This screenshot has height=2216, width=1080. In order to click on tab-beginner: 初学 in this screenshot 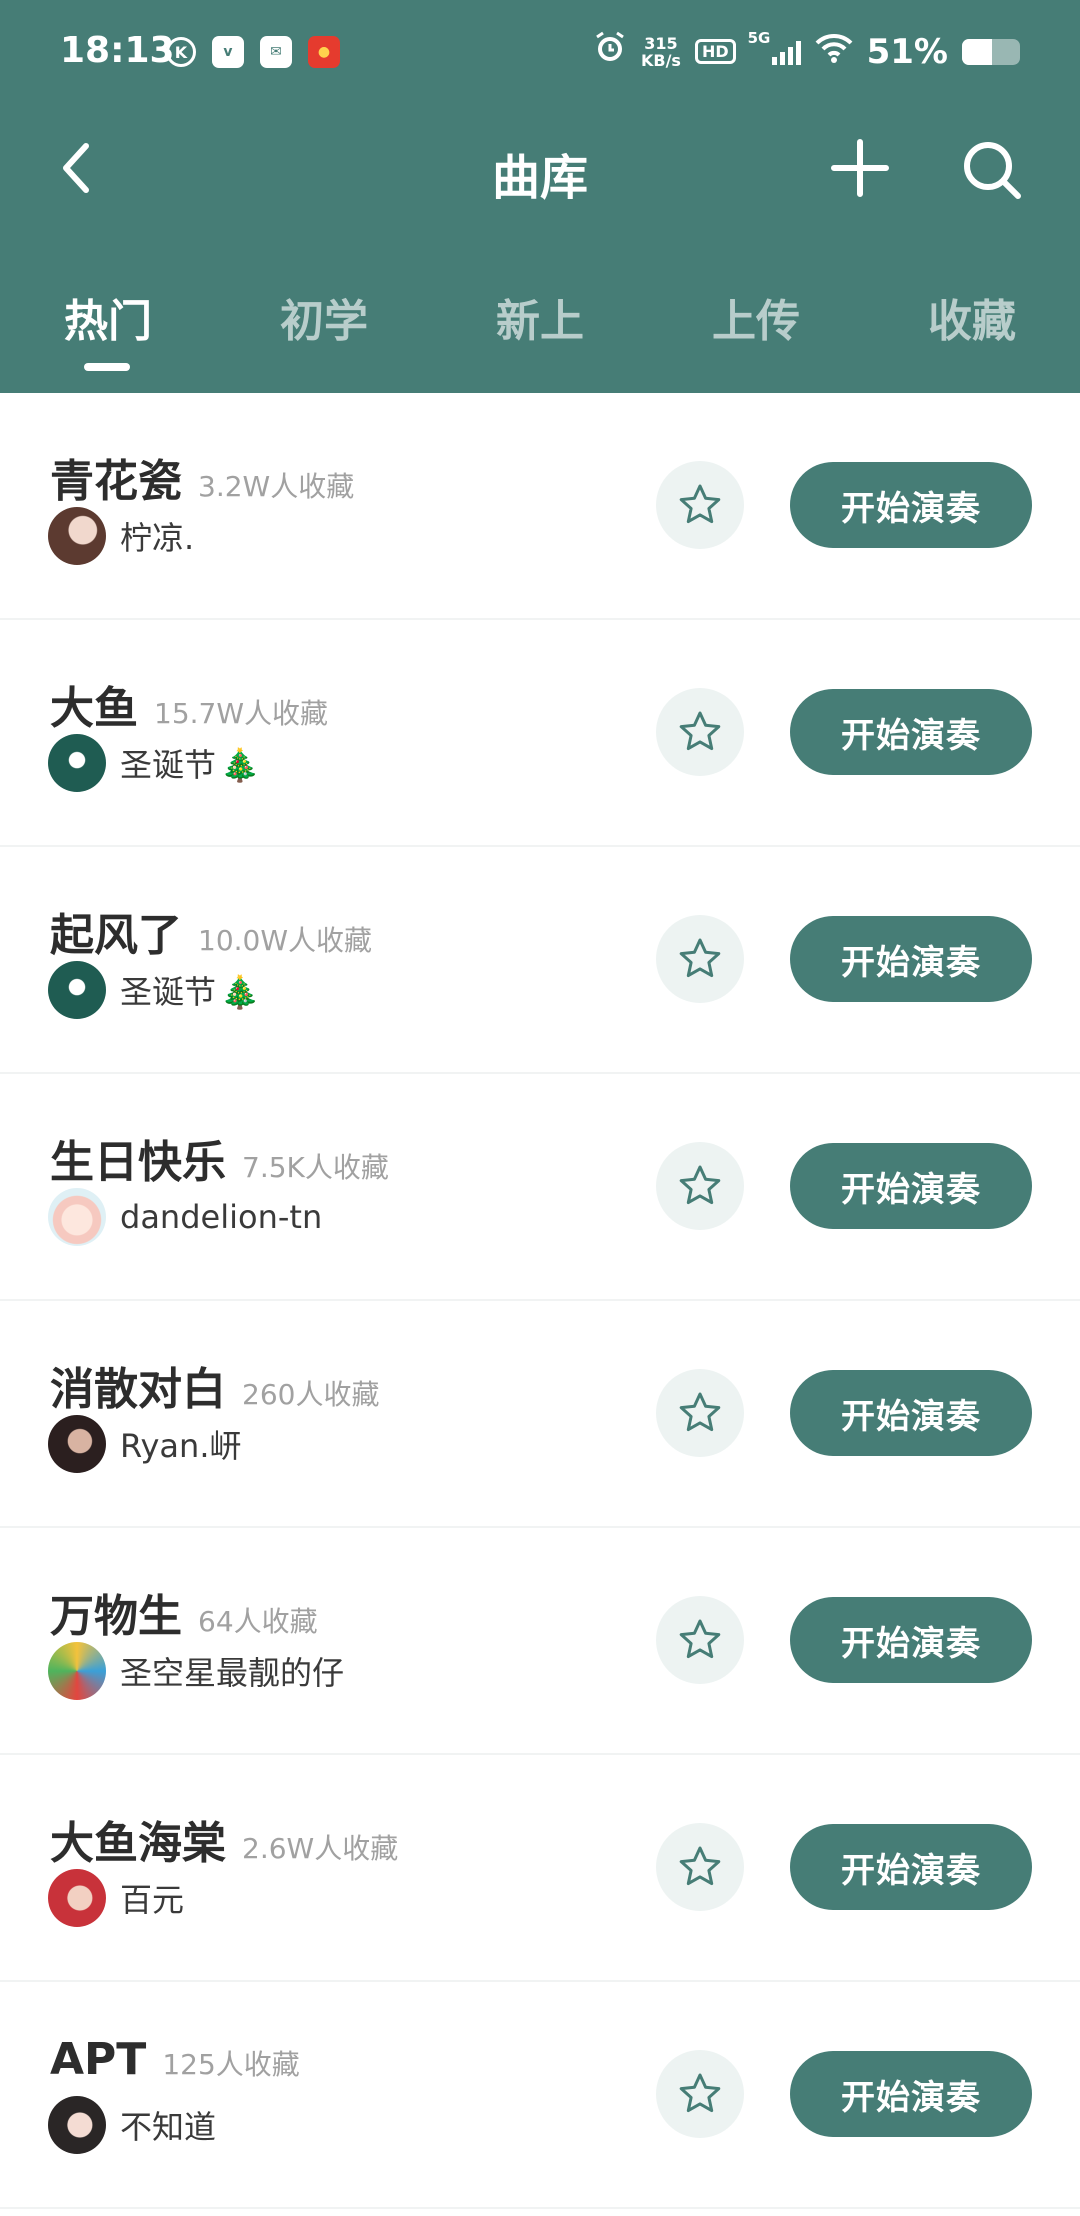, I will do `click(324, 317)`.